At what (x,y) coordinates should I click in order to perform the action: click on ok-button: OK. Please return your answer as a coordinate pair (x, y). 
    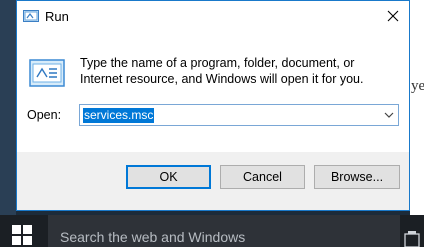
    Looking at the image, I should click on (168, 177).